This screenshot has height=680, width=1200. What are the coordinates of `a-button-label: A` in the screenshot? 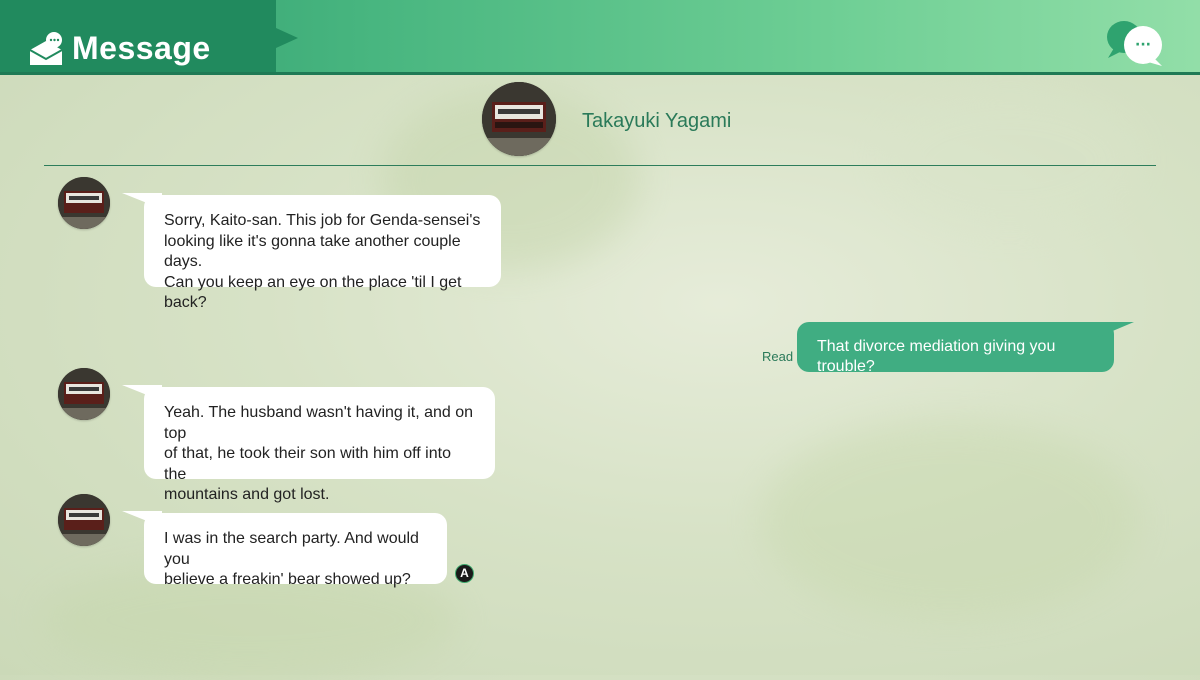 It's located at (464, 573).